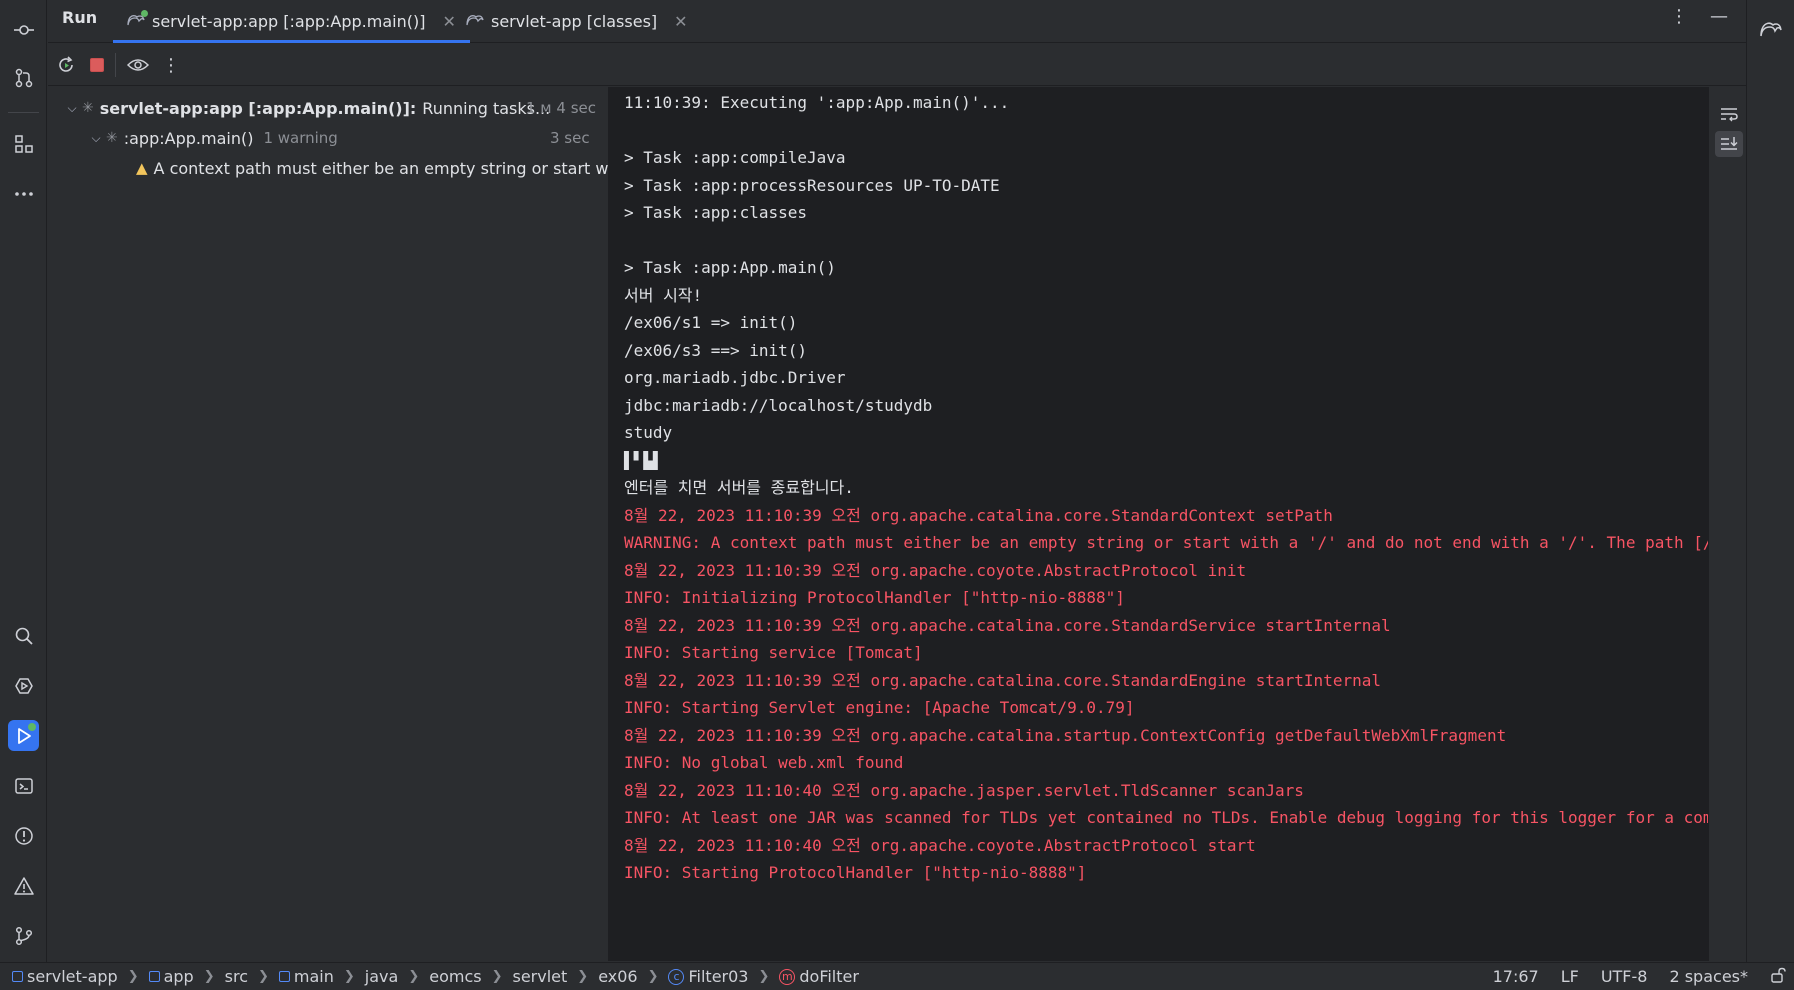 This screenshot has width=1794, height=990. I want to click on status-right: 17:67 LF UTF-8 2 spaces*, so click(1639, 977).